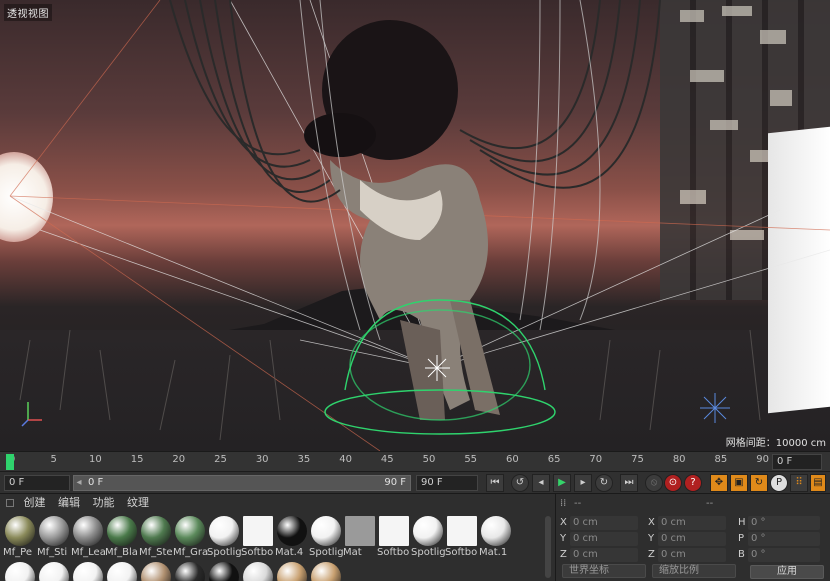  Describe the element at coordinates (359, 536) in the screenshot. I see `material-swatch: Mat` at that location.